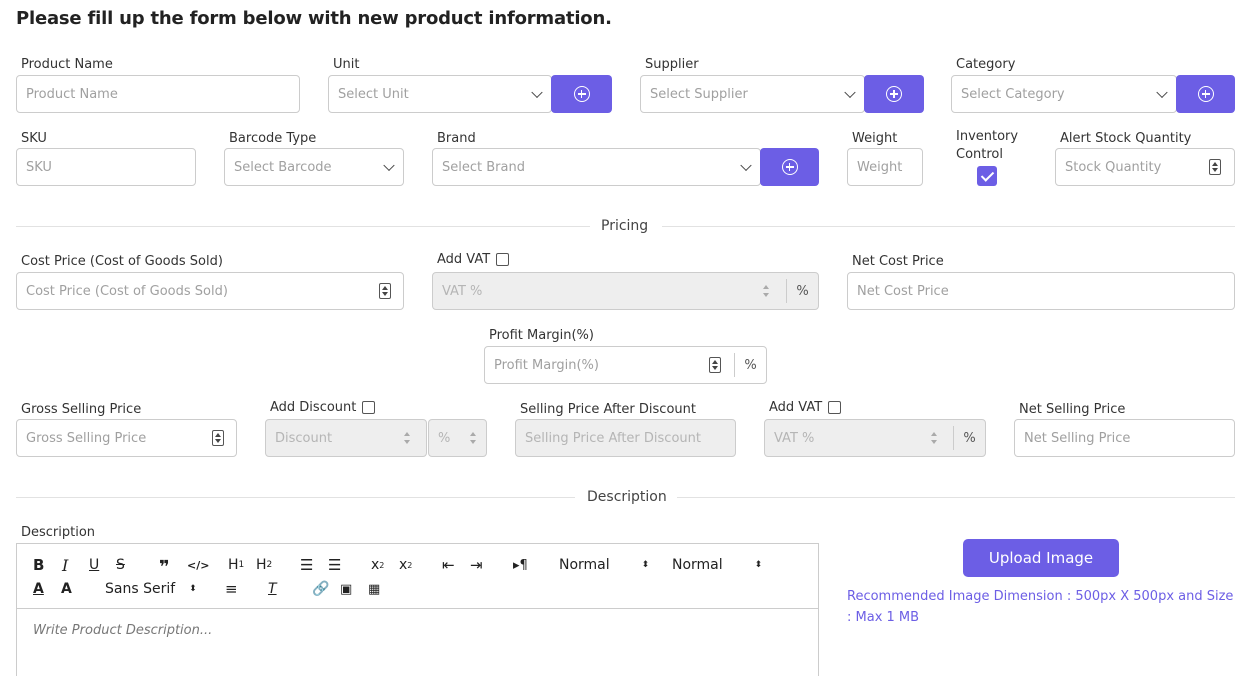 Image resolution: width=1246 pixels, height=676 pixels. What do you see at coordinates (462, 291) in the screenshot?
I see `vat-percent-placeholder: VAT %` at bounding box center [462, 291].